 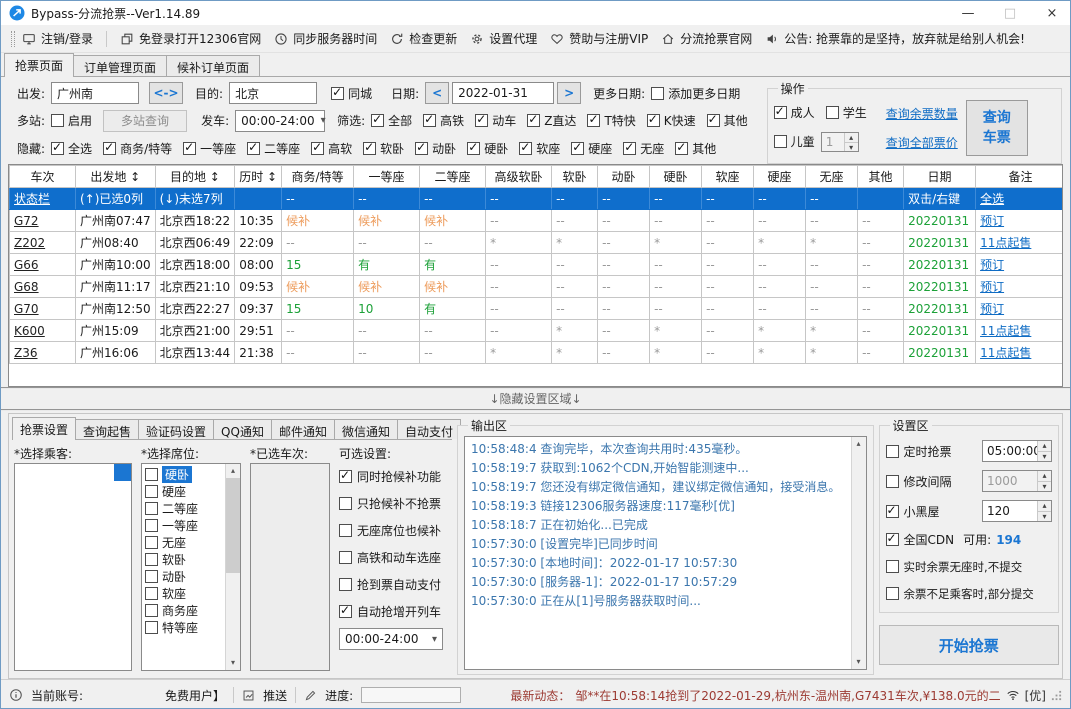 I want to click on column-header: 无座, so click(x=832, y=176).